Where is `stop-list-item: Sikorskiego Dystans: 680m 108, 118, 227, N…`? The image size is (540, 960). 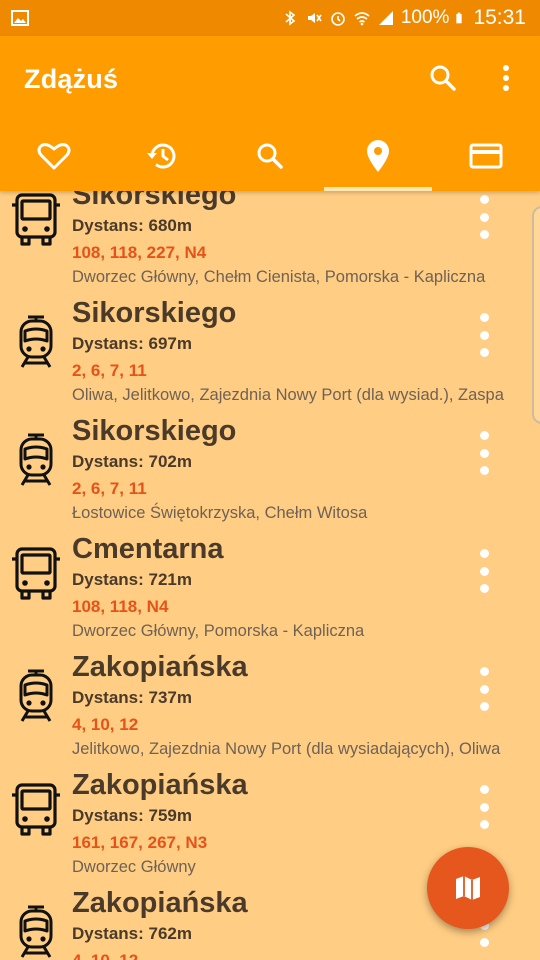 stop-list-item: Sikorskiego Dystans: 680m 108, 118, 227, N… is located at coordinates (270, 244).